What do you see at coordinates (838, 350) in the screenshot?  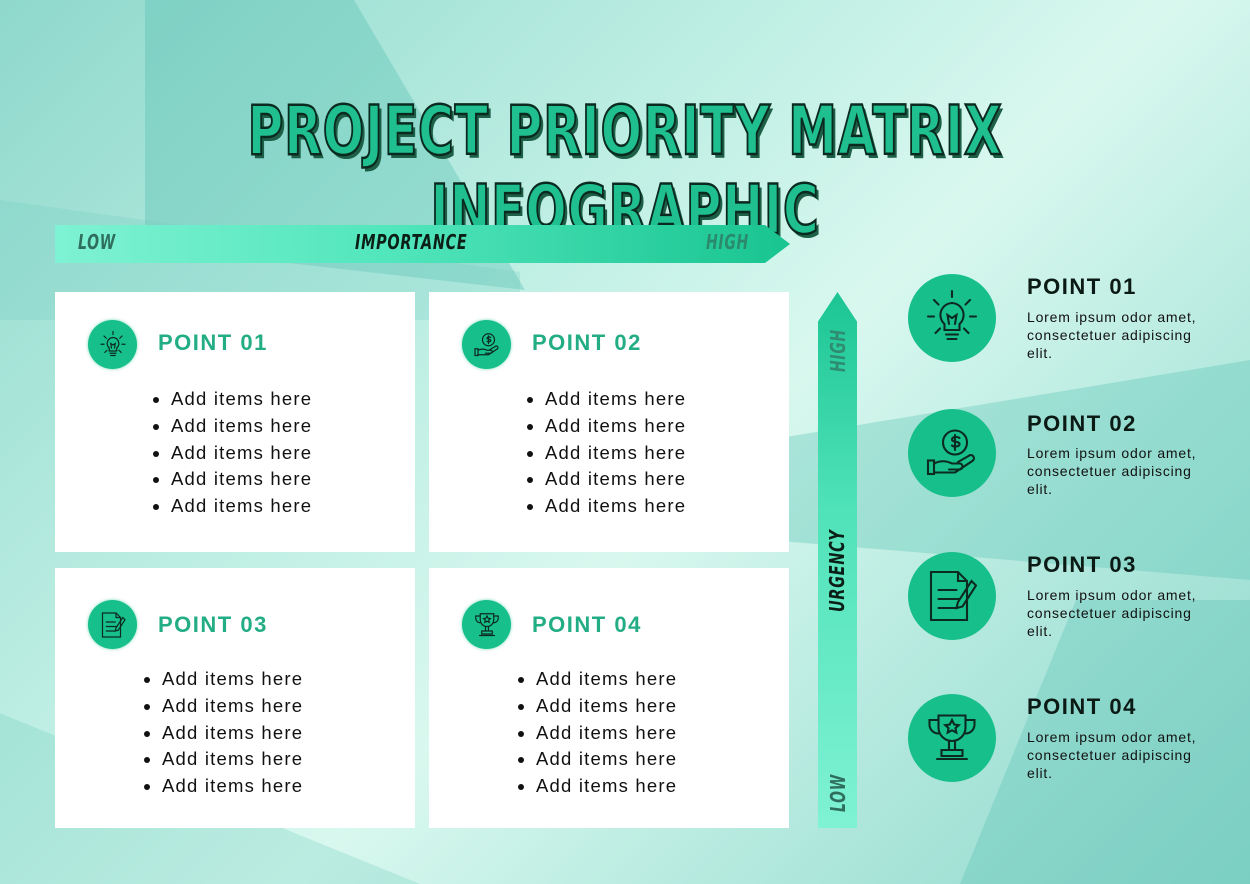 I see `urgency-high-label: HIGH` at bounding box center [838, 350].